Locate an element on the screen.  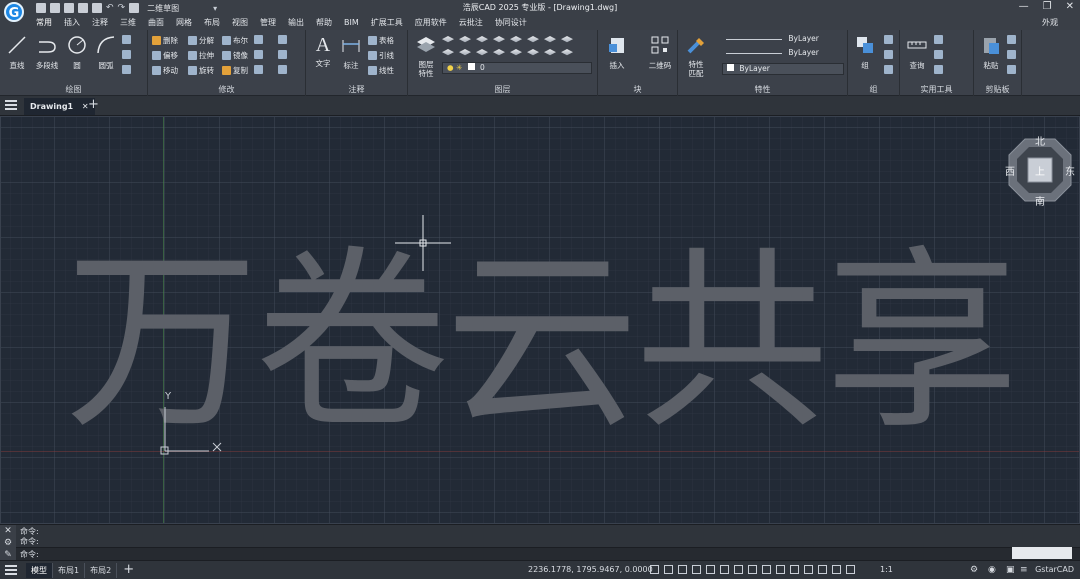
viewcube-top-face: 上 is located at coordinates (1040, 170).